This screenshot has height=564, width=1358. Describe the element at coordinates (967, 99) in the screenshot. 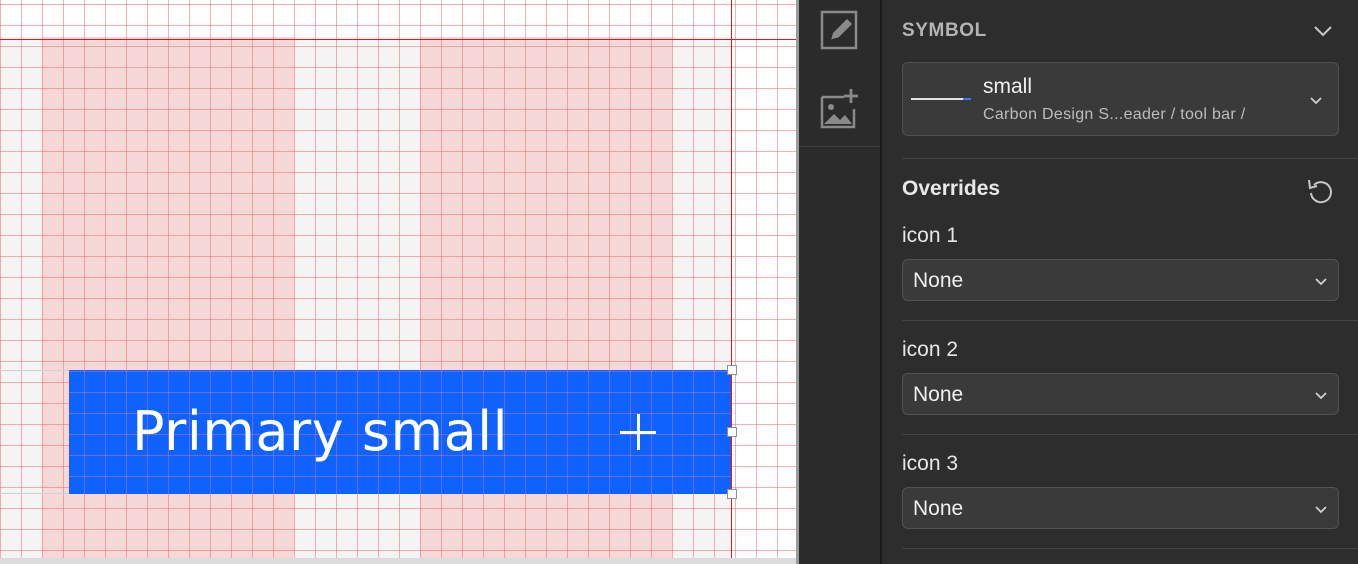

I see `symbol-thumbnail-accent` at that location.